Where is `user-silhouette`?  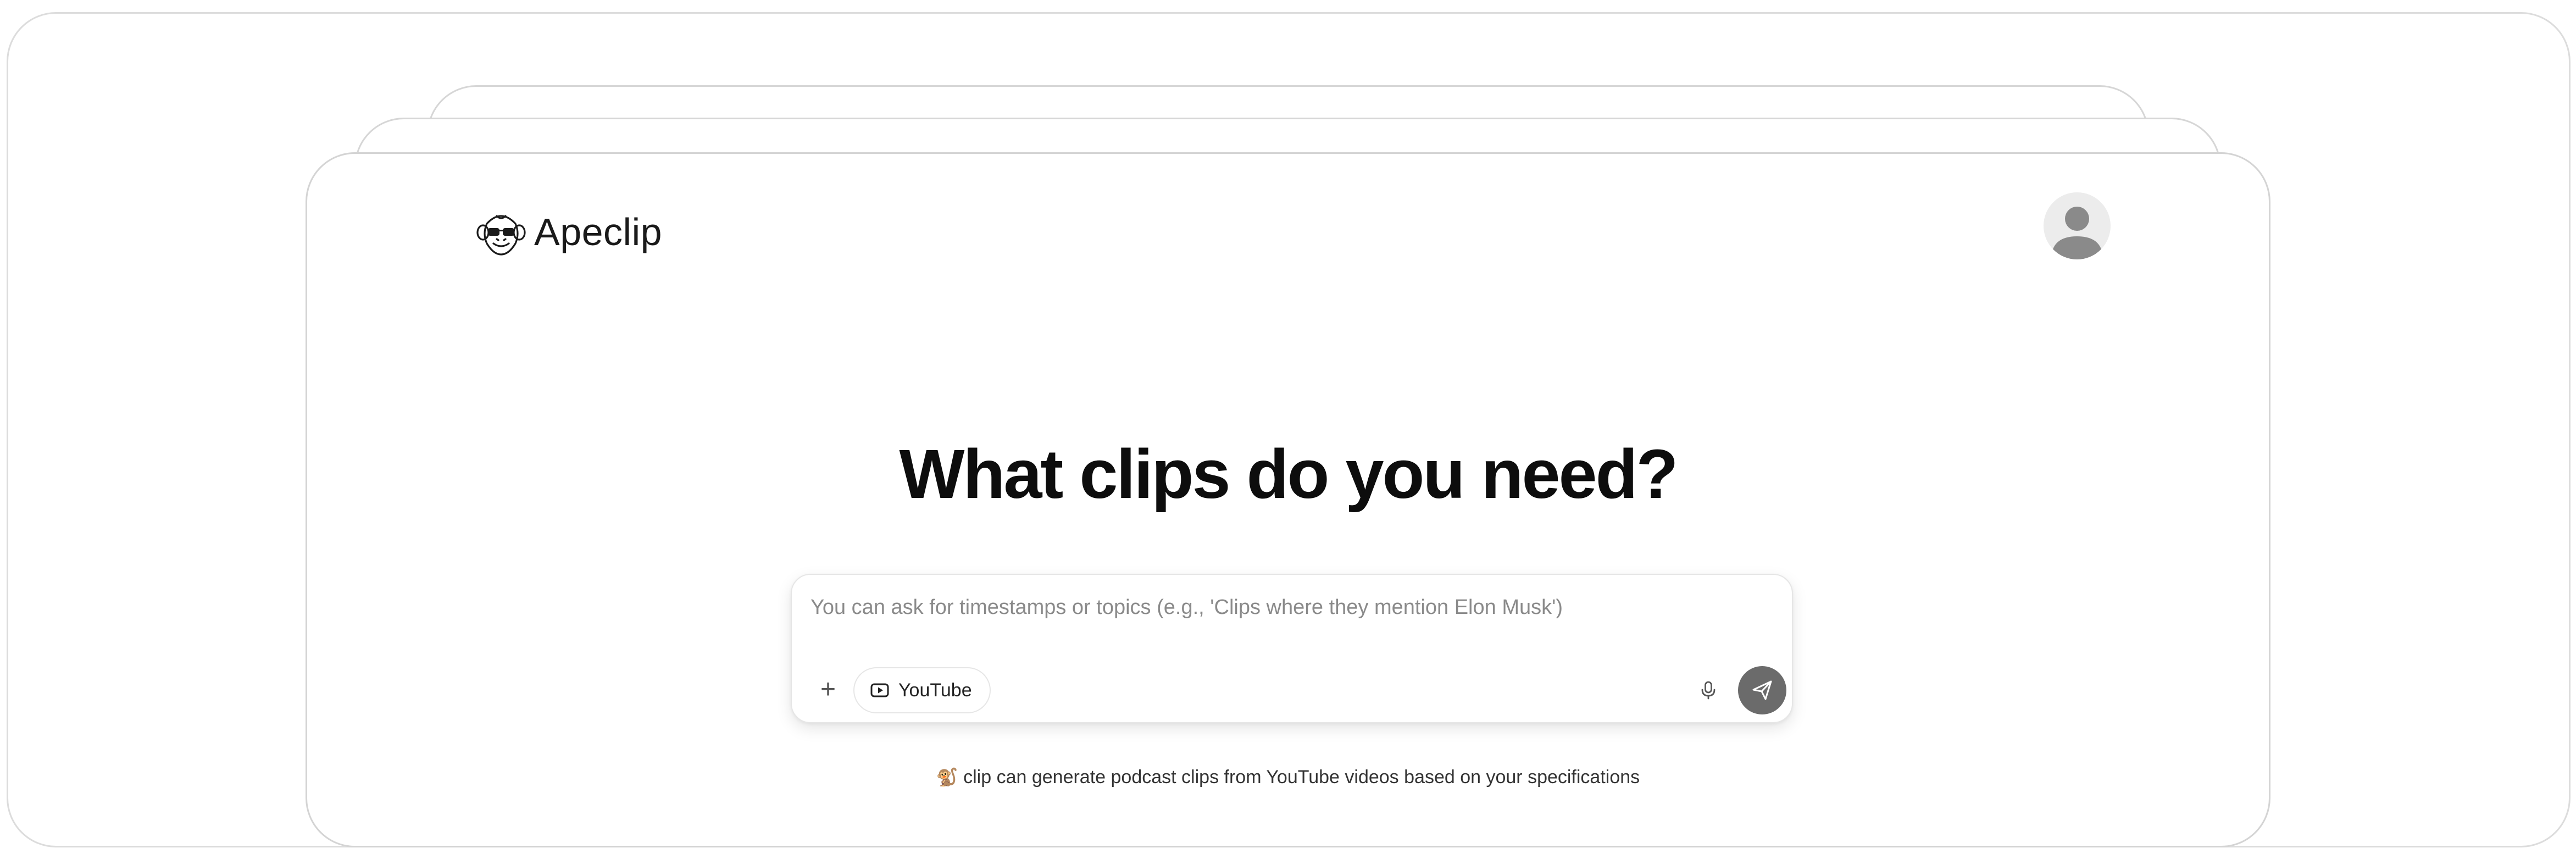 user-silhouette is located at coordinates (2077, 233).